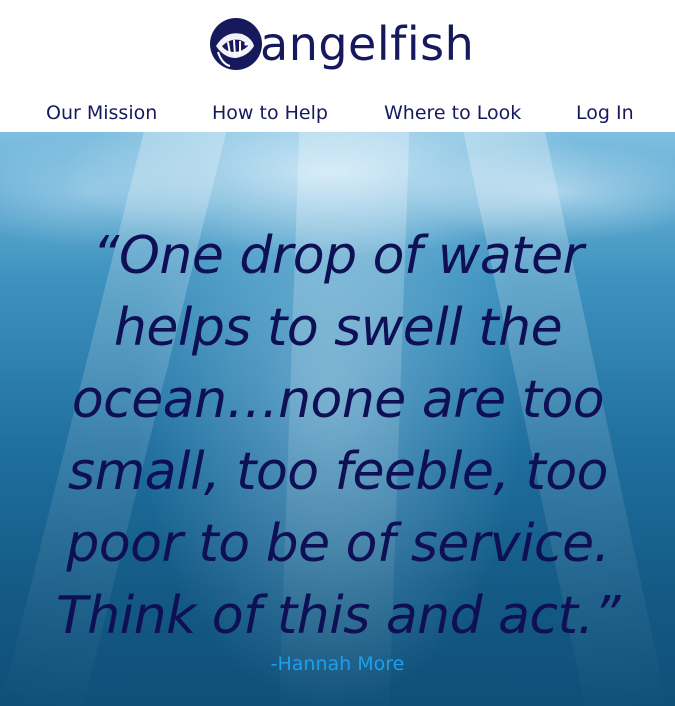 Image resolution: width=675 pixels, height=706 pixels. What do you see at coordinates (367, 44) in the screenshot?
I see `brand-name: angelfish` at bounding box center [367, 44].